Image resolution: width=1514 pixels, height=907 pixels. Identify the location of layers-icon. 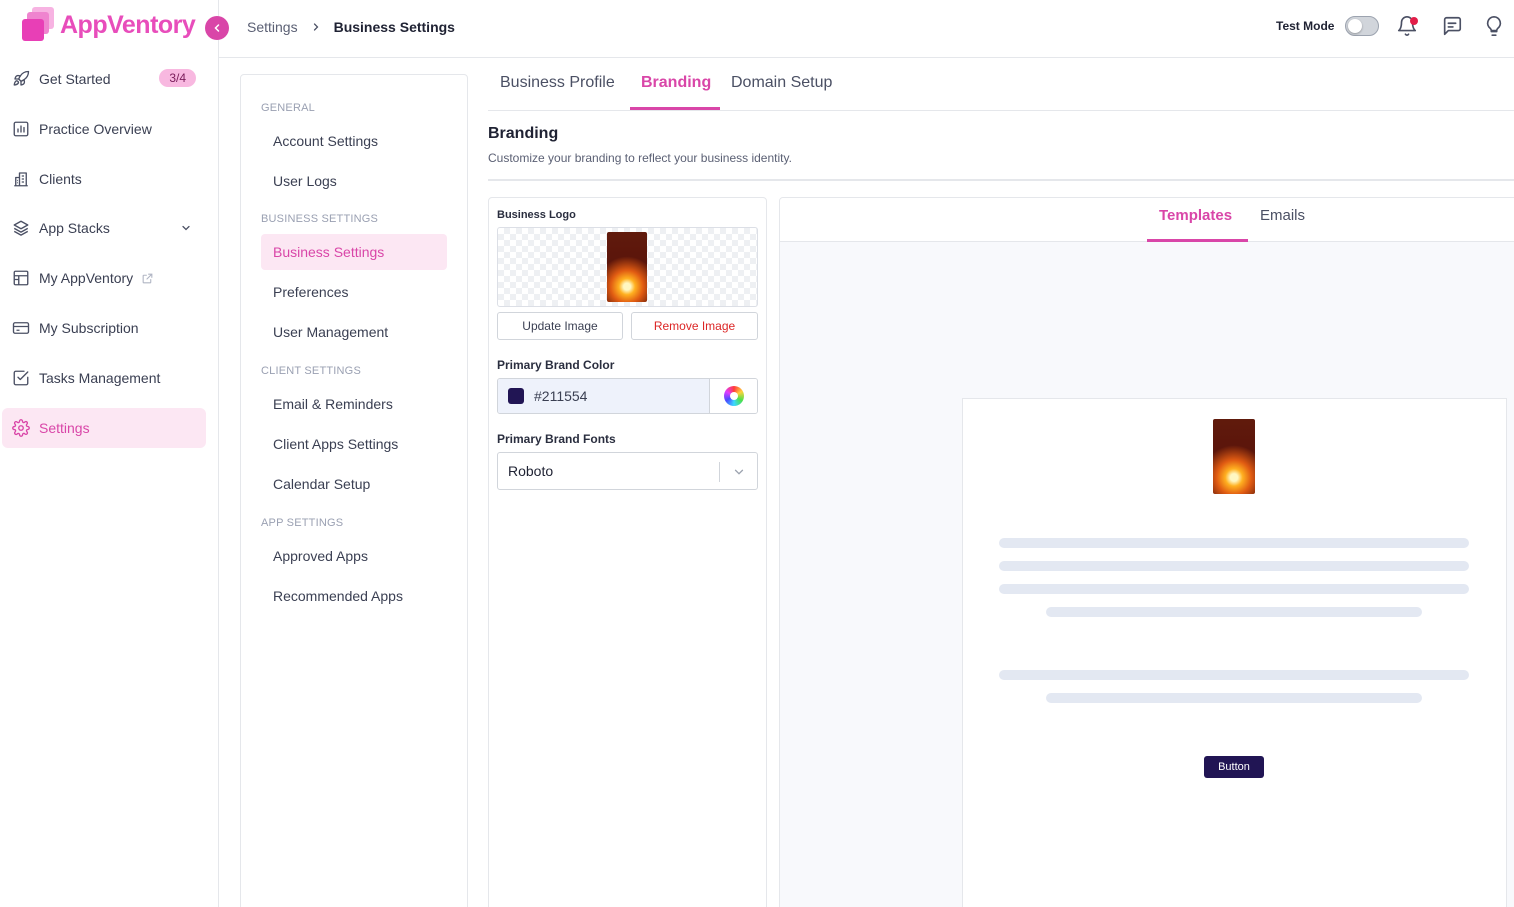
(21, 228).